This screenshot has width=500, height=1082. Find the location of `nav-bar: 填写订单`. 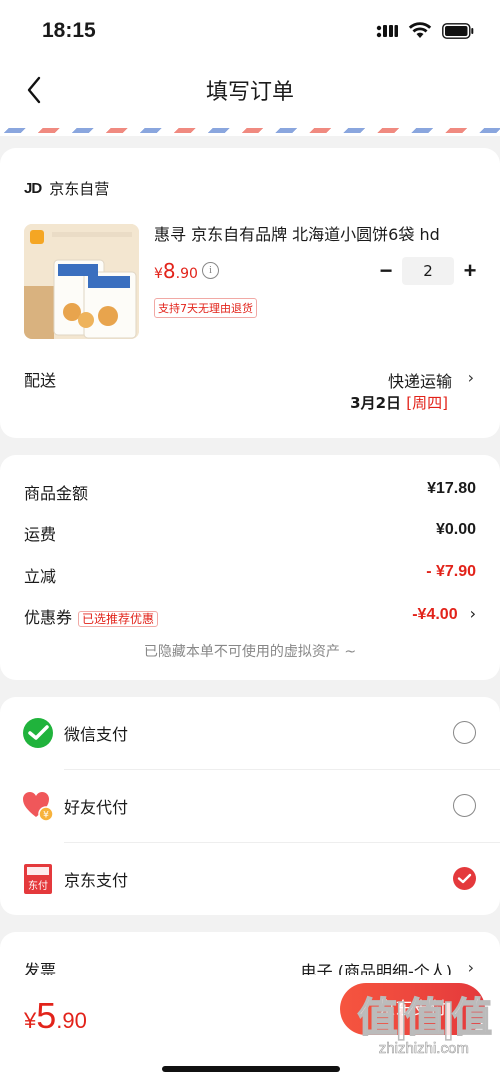

nav-bar: 填写订单 is located at coordinates (250, 90).